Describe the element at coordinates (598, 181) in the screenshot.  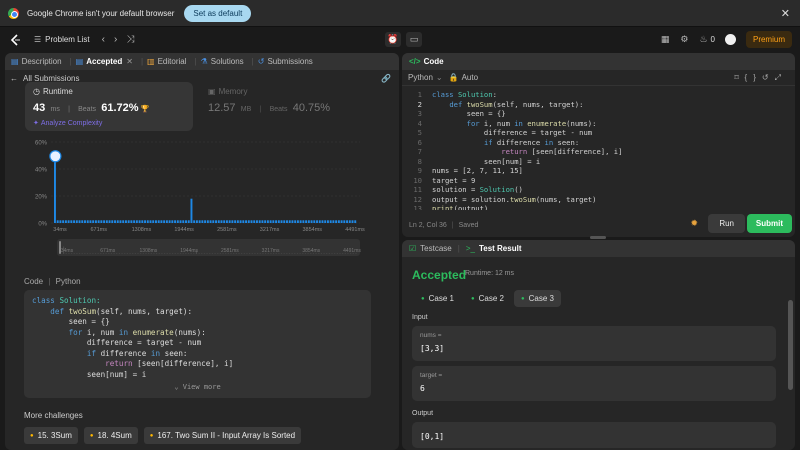
I see `editor-line: 10 target = 9` at that location.